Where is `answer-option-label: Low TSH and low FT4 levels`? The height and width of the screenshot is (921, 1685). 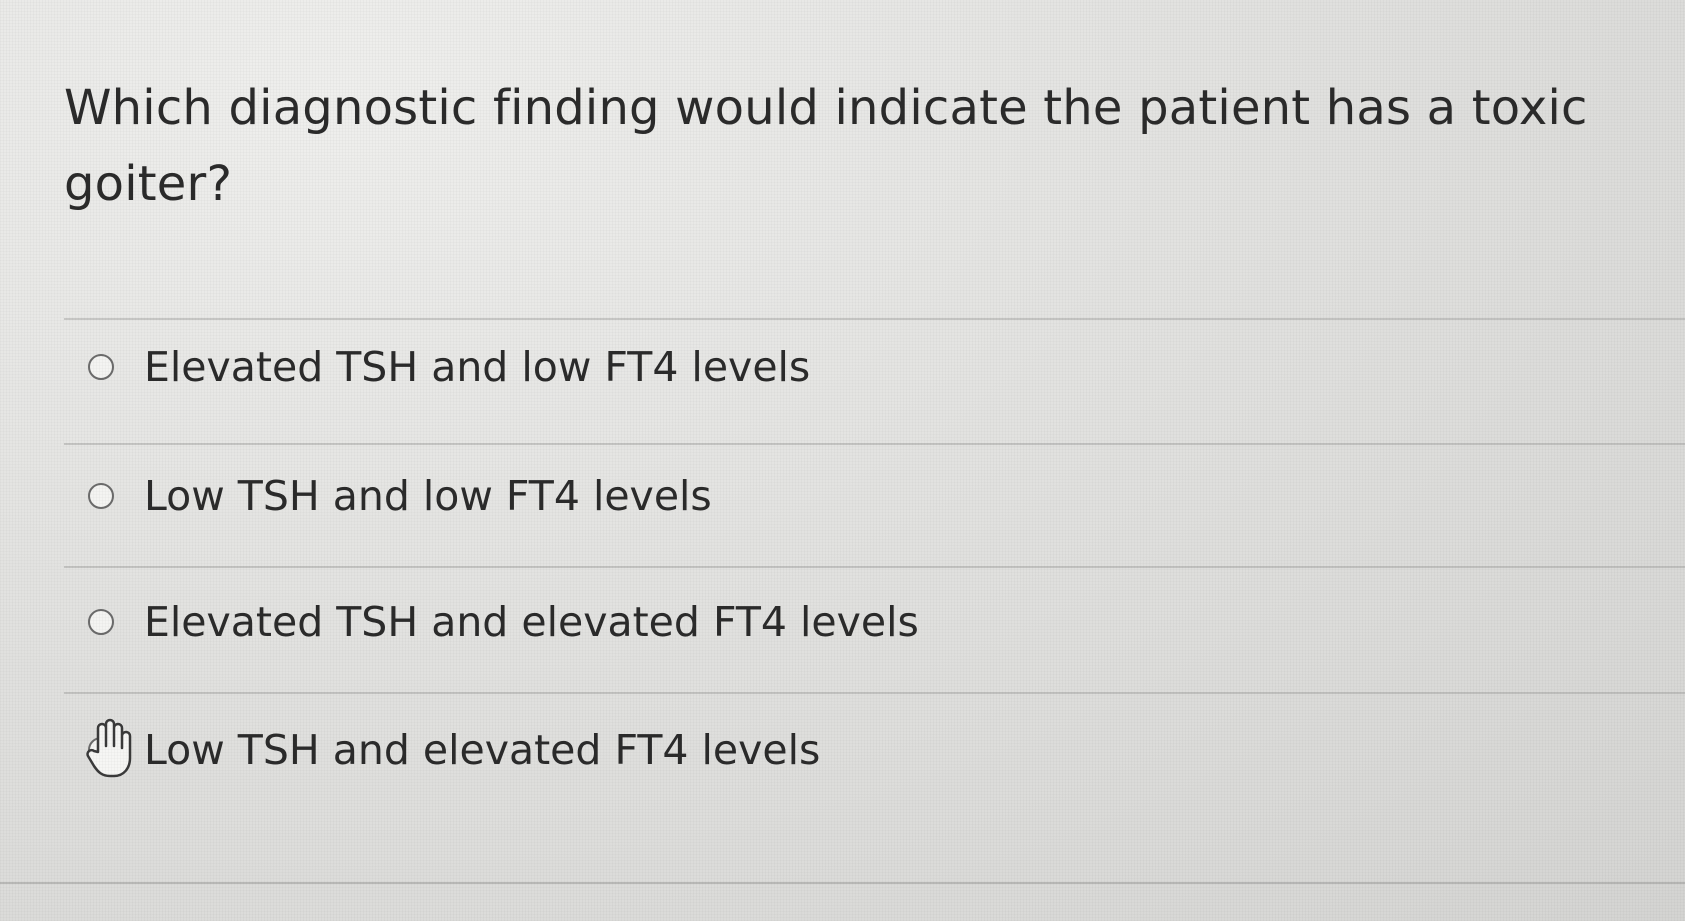
answer-option-label: Low TSH and low FT4 levels is located at coordinates (428, 496).